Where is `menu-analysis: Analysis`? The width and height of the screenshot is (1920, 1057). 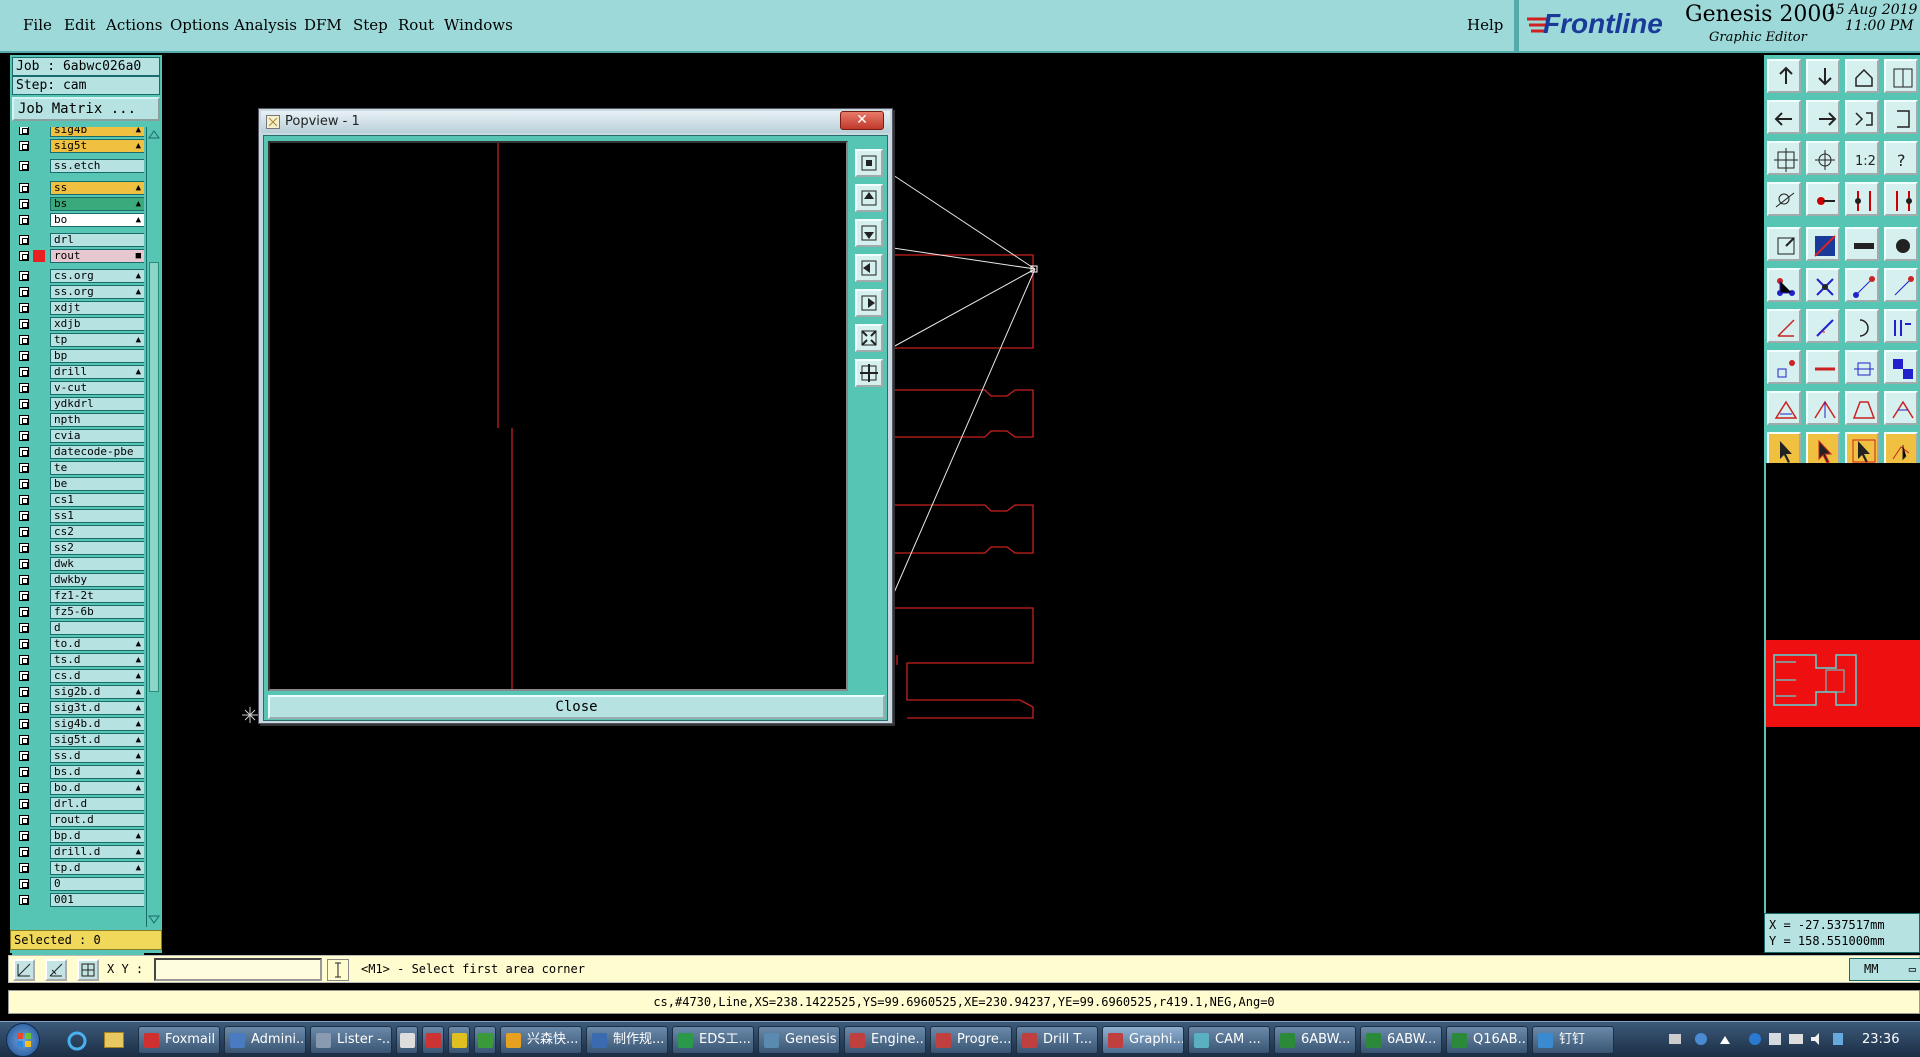
menu-analysis: Analysis is located at coordinates (265, 25).